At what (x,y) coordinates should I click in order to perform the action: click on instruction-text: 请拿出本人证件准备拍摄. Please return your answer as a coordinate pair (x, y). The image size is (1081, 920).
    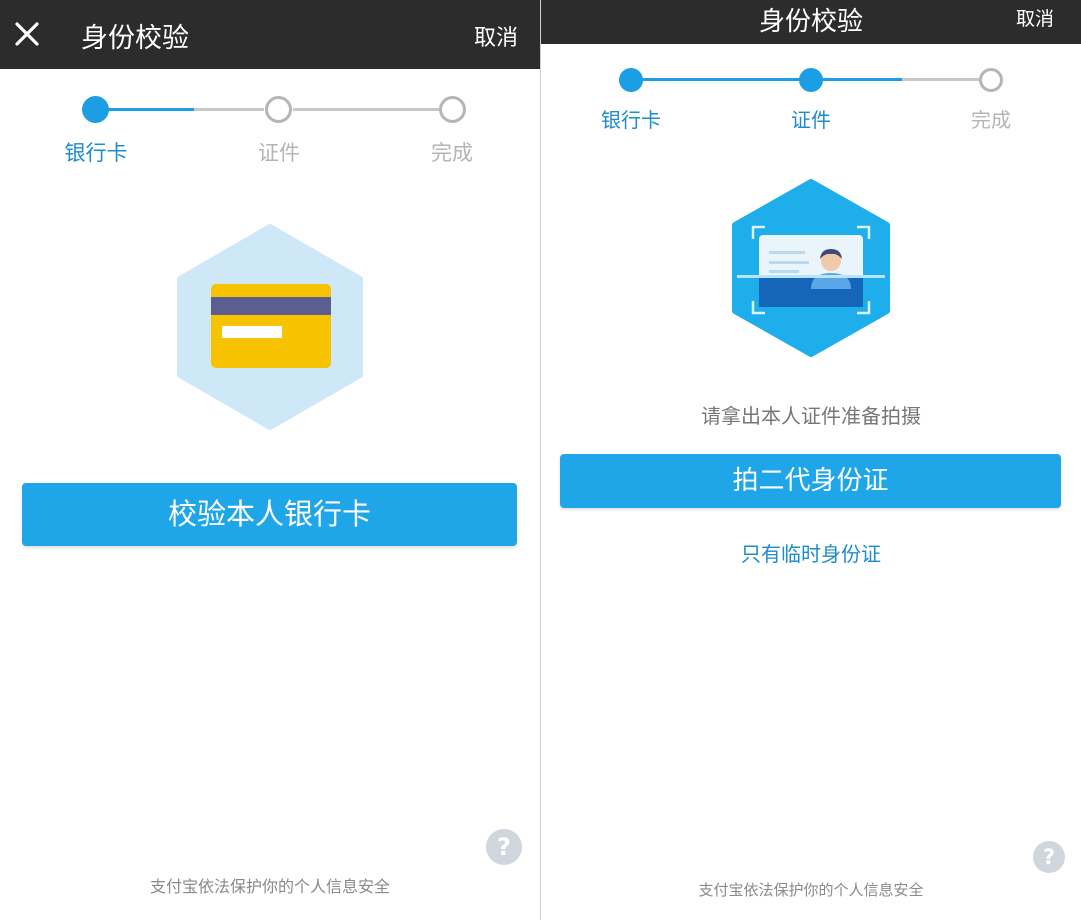
    Looking at the image, I should click on (811, 416).